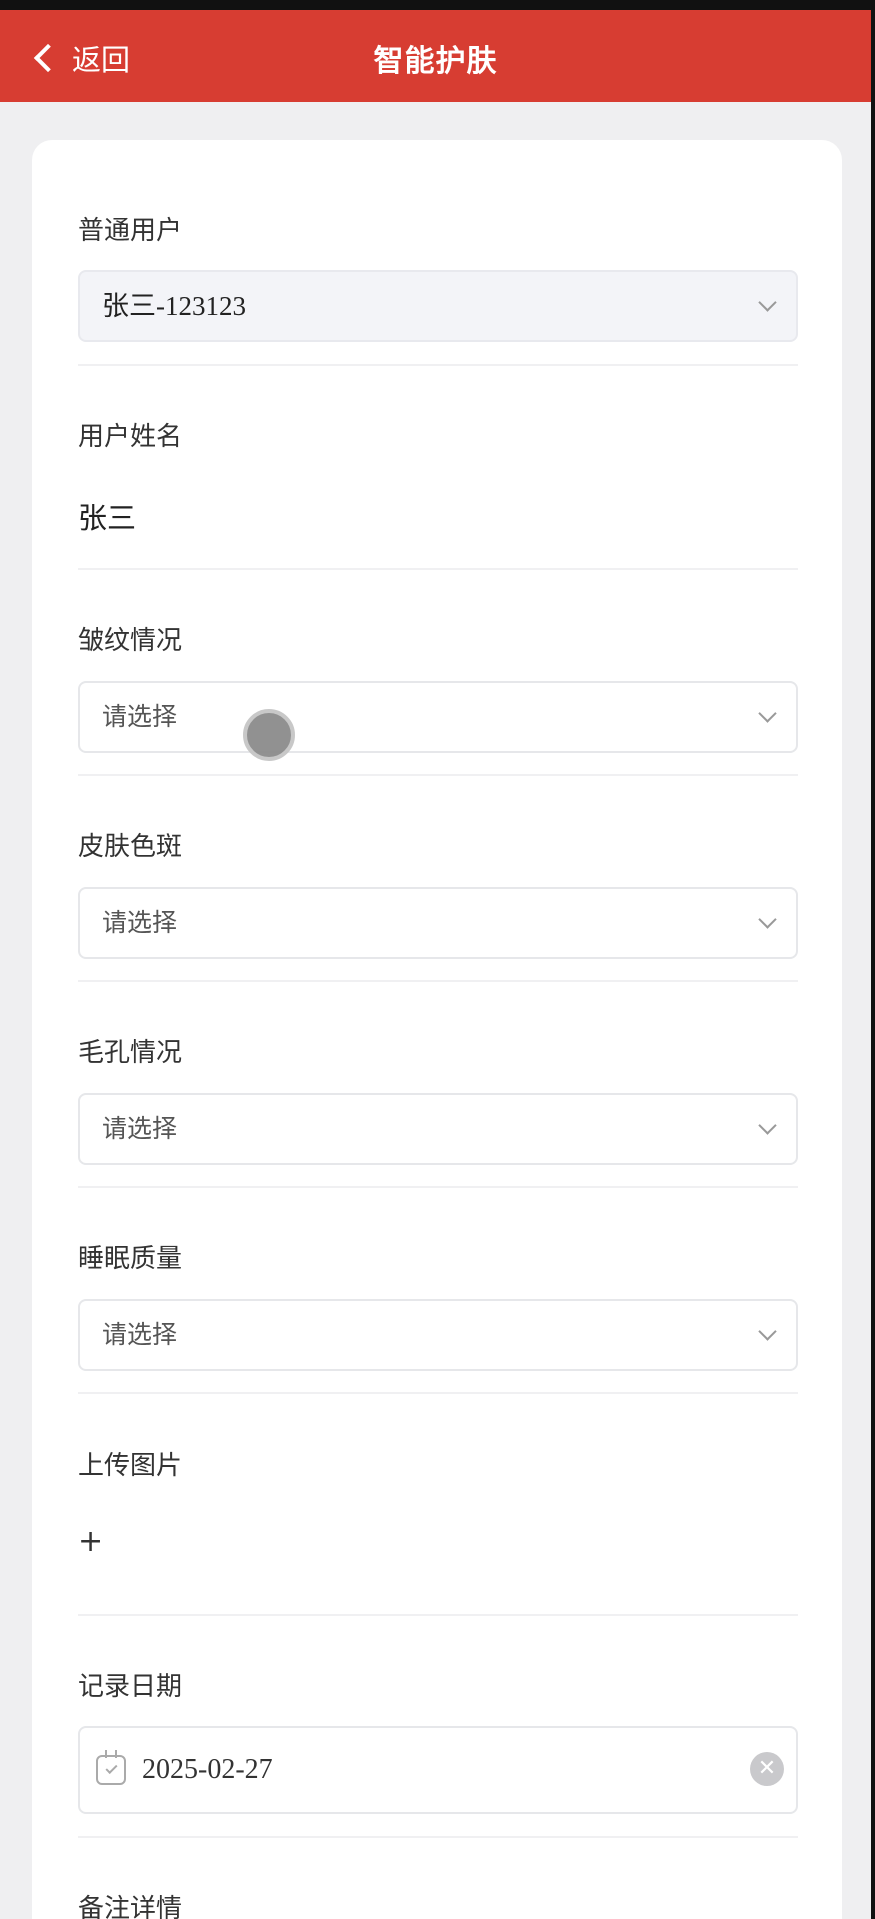 This screenshot has height=1919, width=875. What do you see at coordinates (140, 1334) in the screenshot?
I see `sleep-placeholder: 请选择` at bounding box center [140, 1334].